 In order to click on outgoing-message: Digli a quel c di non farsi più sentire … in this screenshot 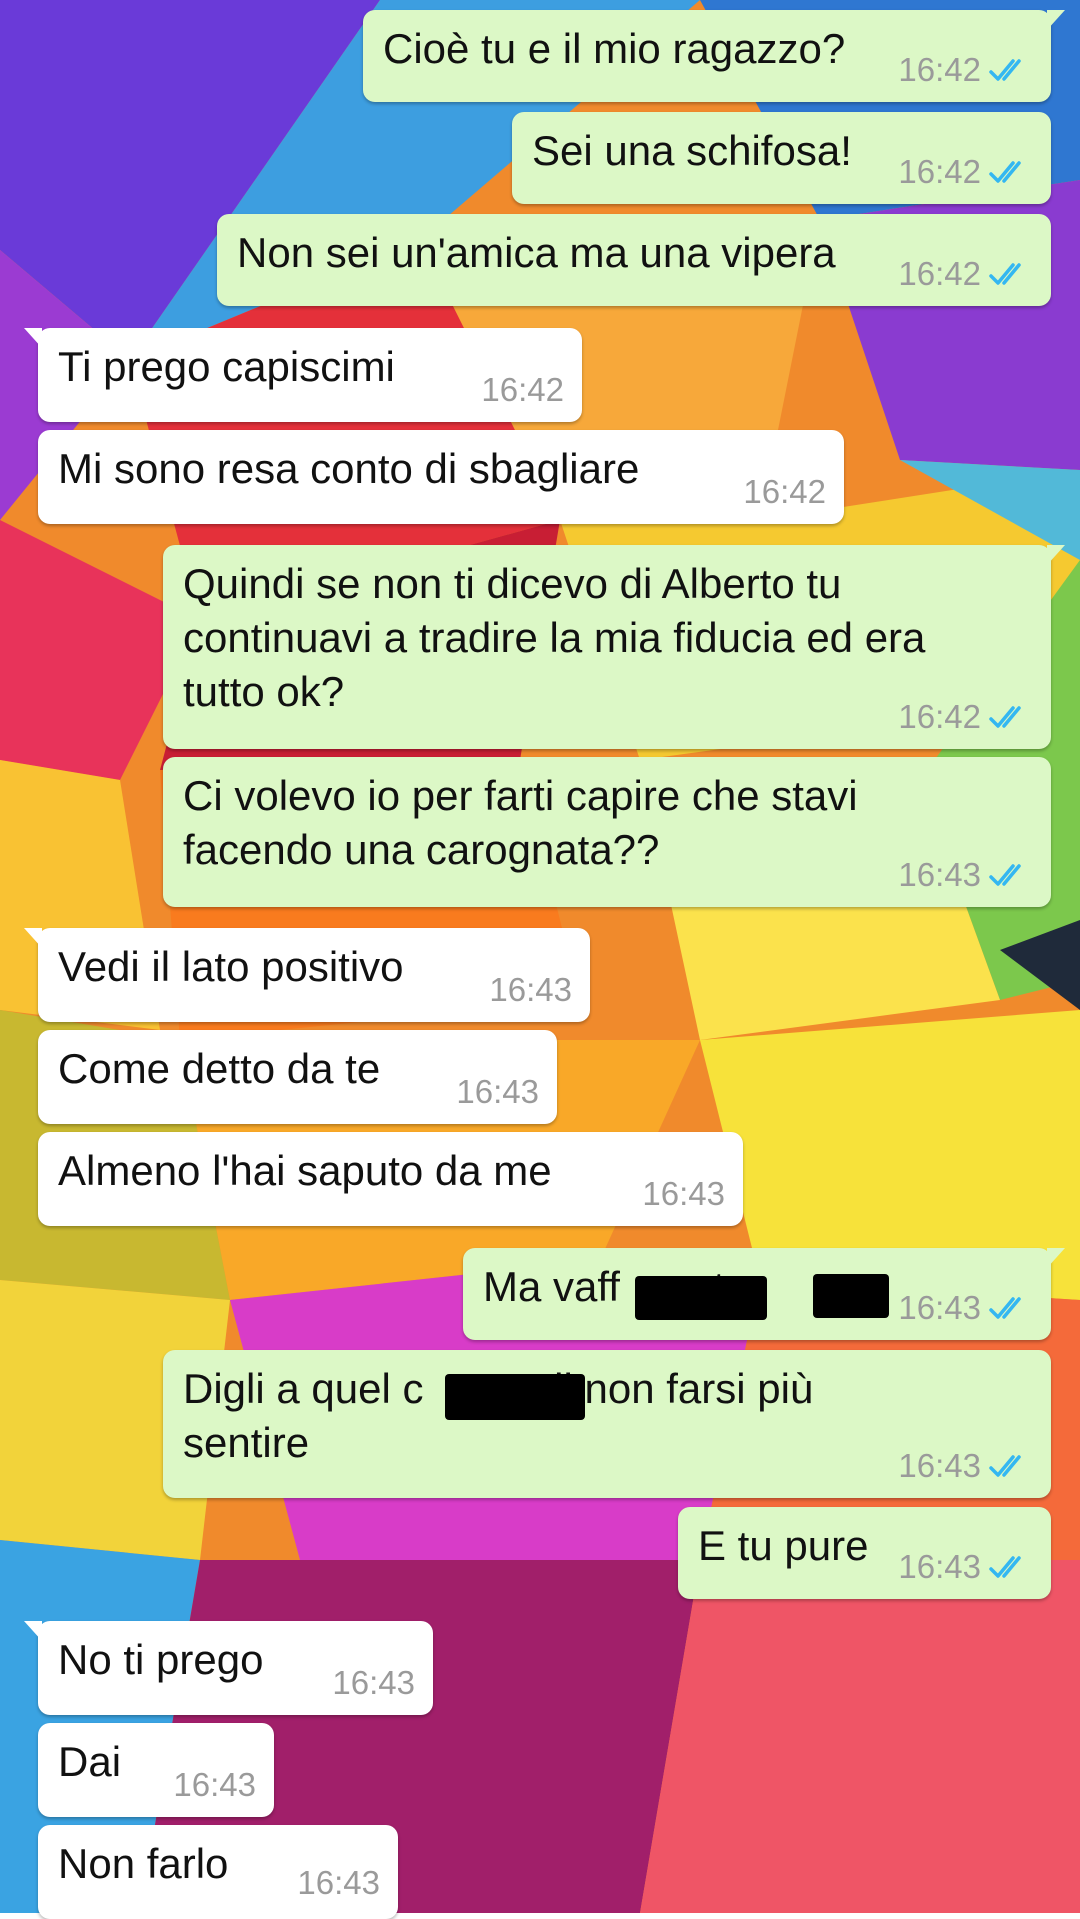, I will do `click(607, 1424)`.